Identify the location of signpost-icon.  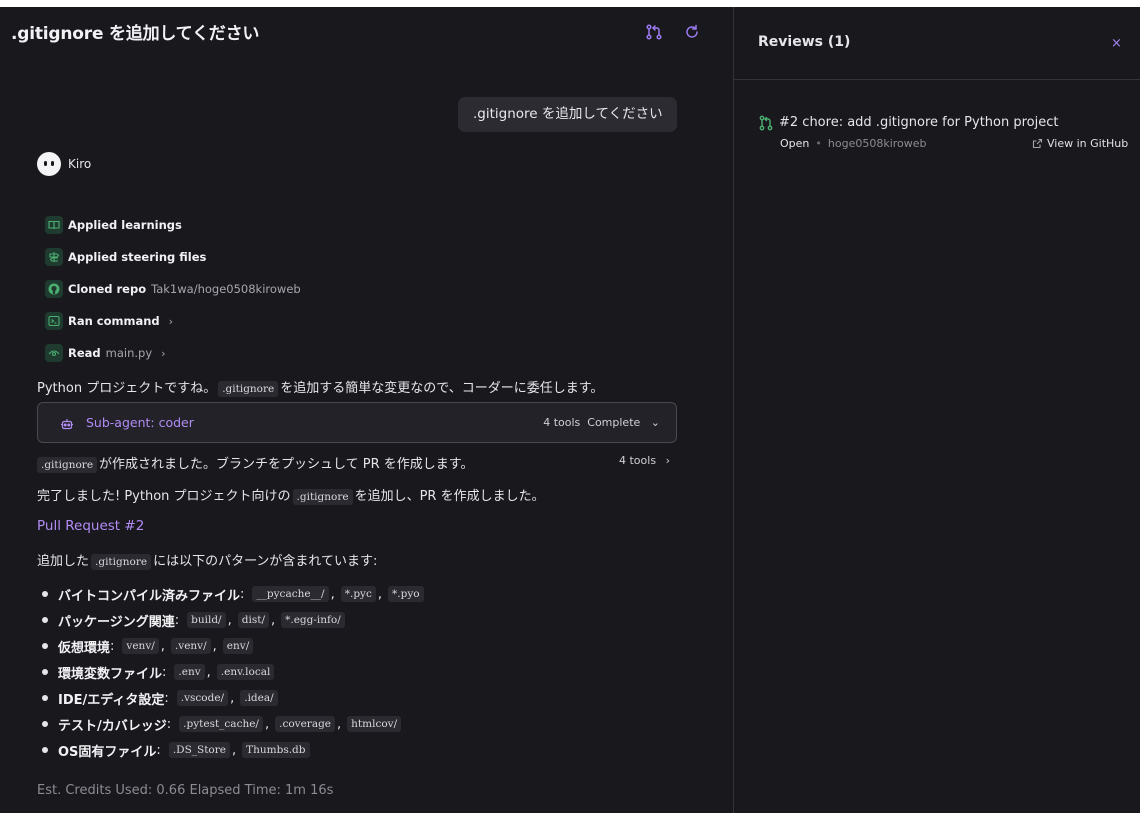
(54, 257).